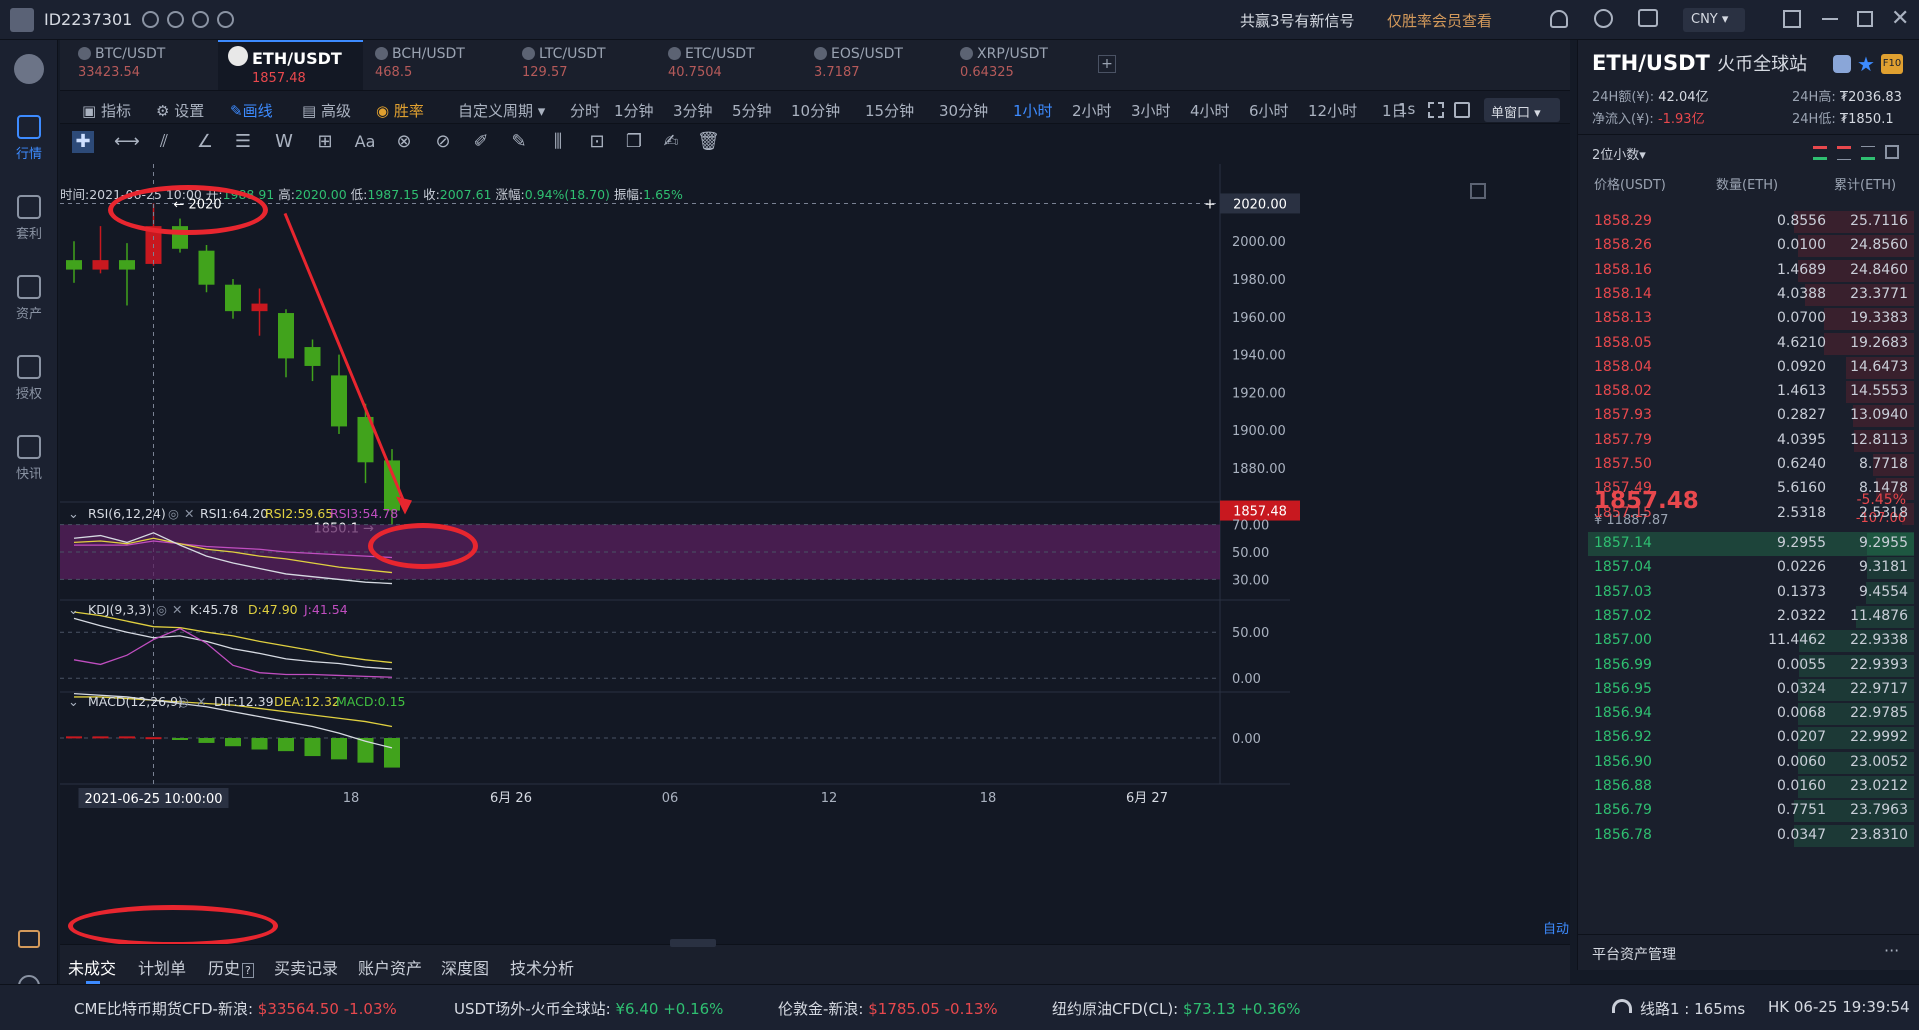 The height and width of the screenshot is (1030, 1919). I want to click on star-icon: ★, so click(1866, 64).